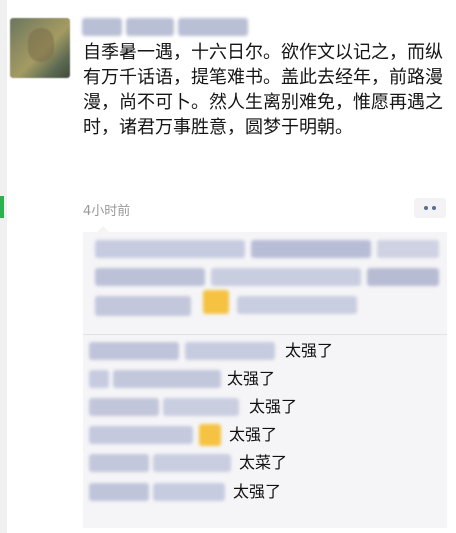 Image resolution: width=456 pixels, height=533 pixels. What do you see at coordinates (3, 266) in the screenshot?
I see `left-edge-bar` at bounding box center [3, 266].